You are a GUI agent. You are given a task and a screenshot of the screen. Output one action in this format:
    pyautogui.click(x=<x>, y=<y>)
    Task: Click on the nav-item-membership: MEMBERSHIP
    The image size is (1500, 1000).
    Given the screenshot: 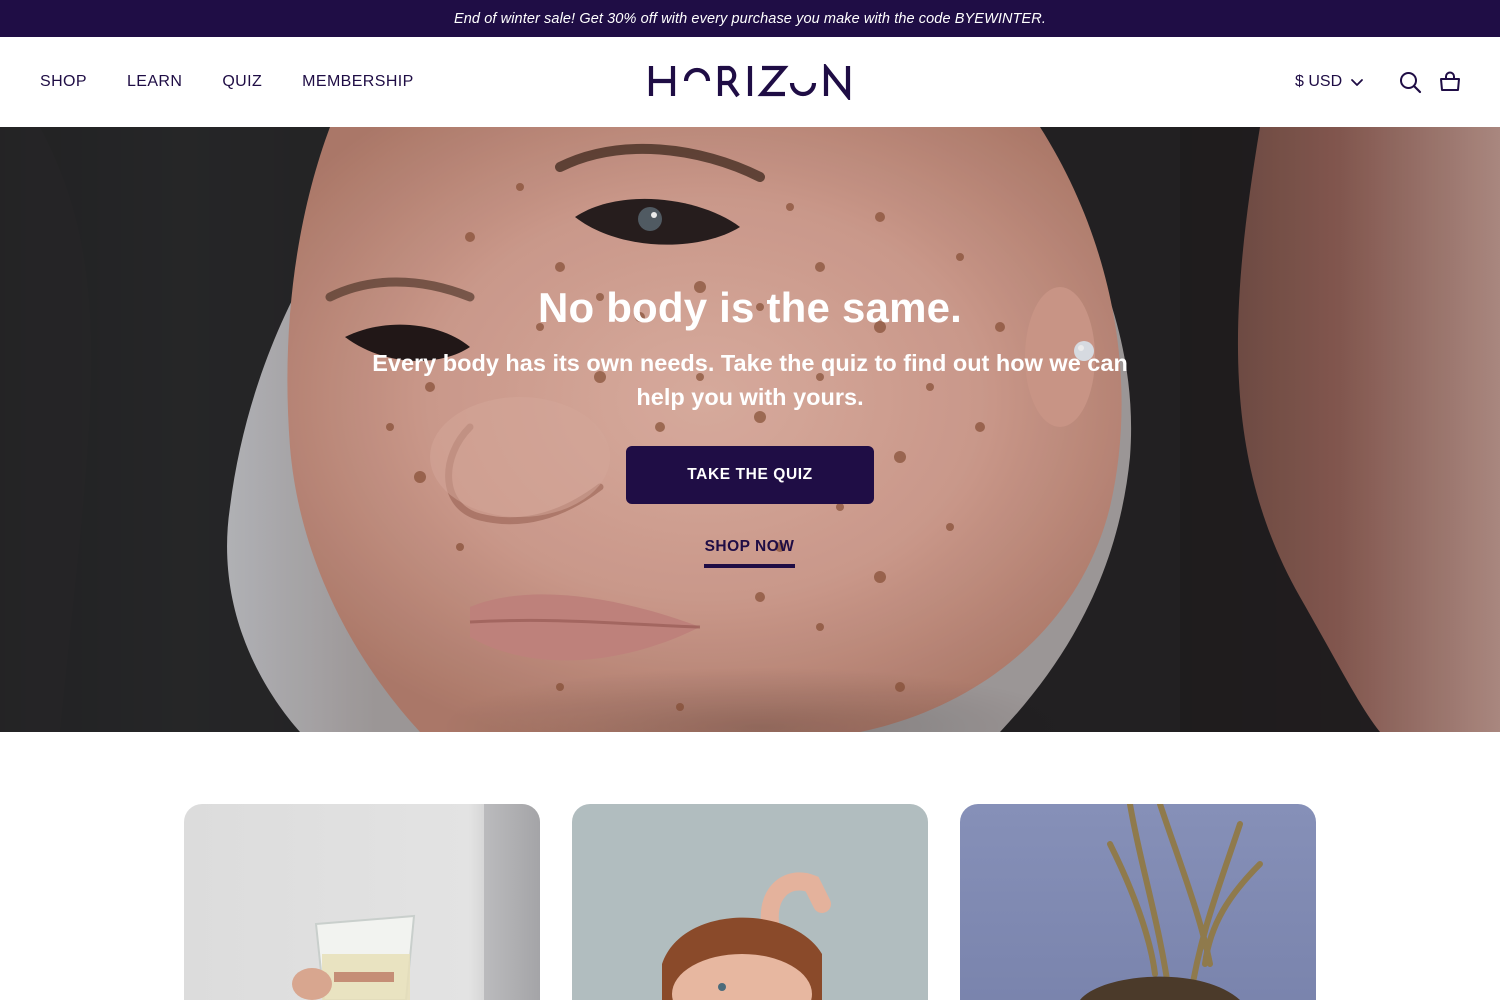 What is the action you would take?
    pyautogui.click(x=358, y=82)
    